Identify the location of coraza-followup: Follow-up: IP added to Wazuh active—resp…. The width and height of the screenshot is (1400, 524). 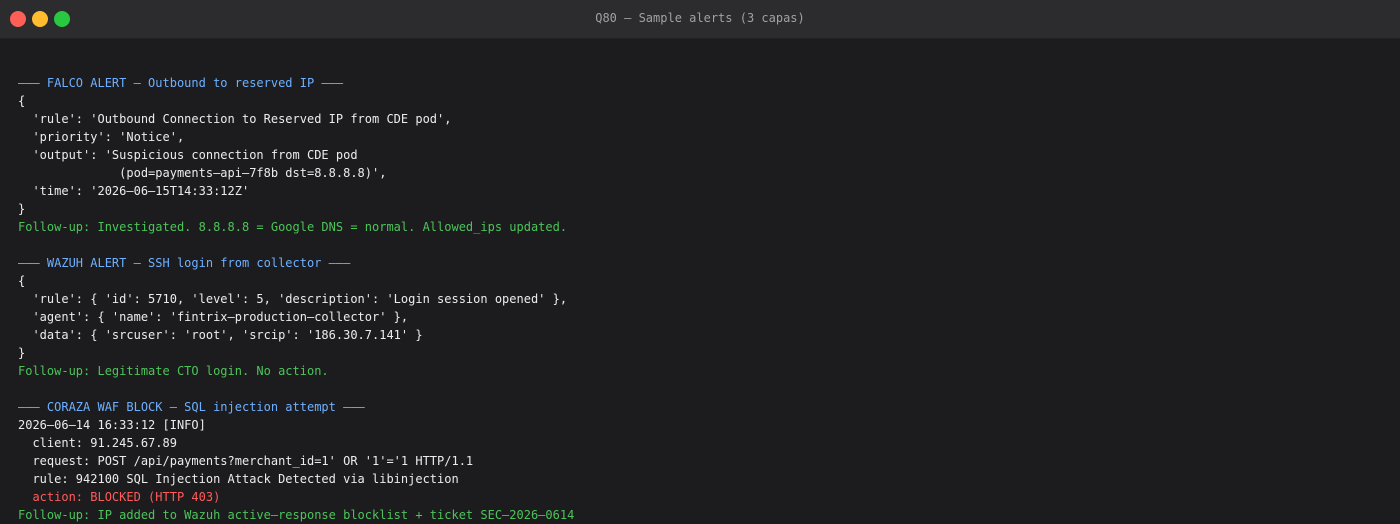
(296, 515).